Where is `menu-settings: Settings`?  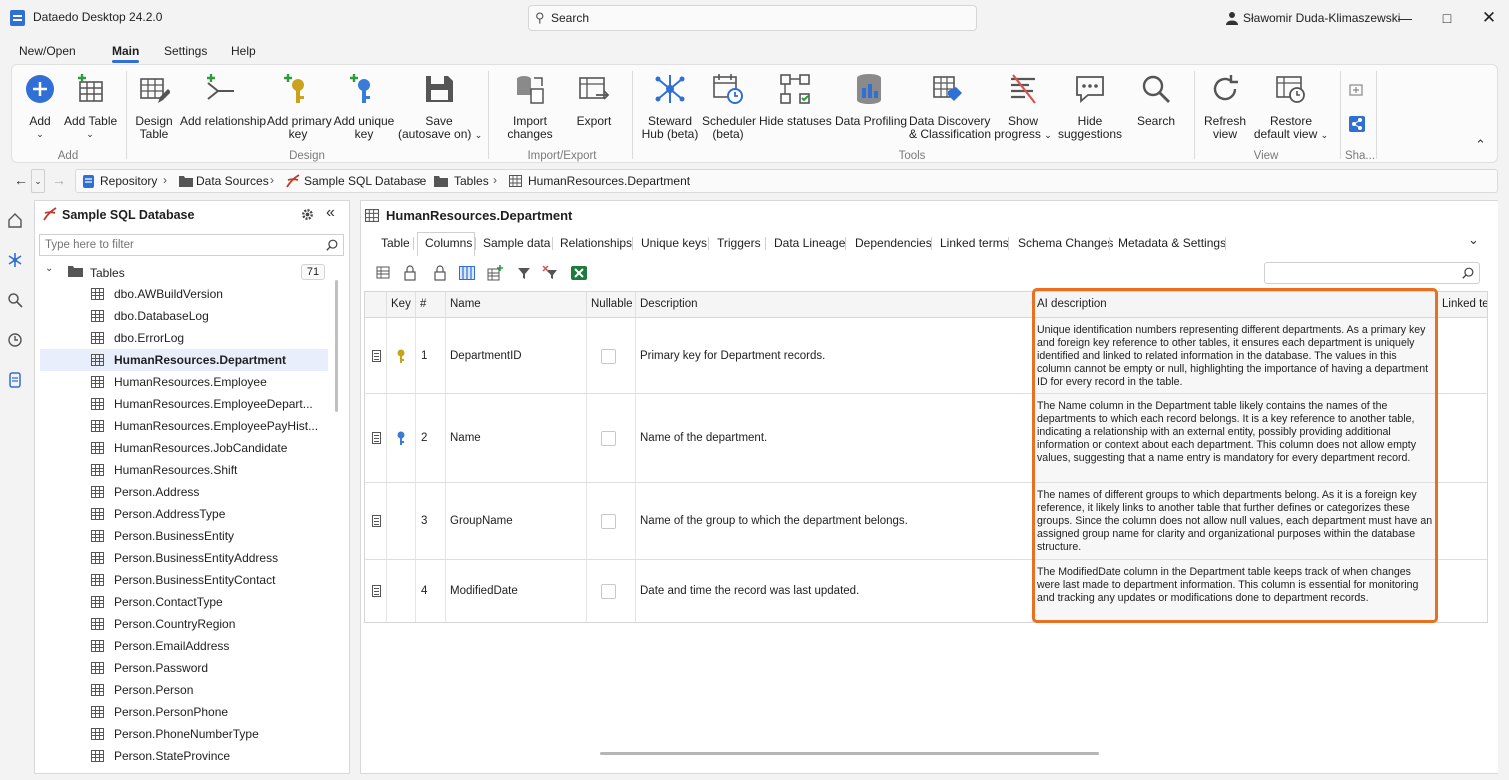 menu-settings: Settings is located at coordinates (185, 51).